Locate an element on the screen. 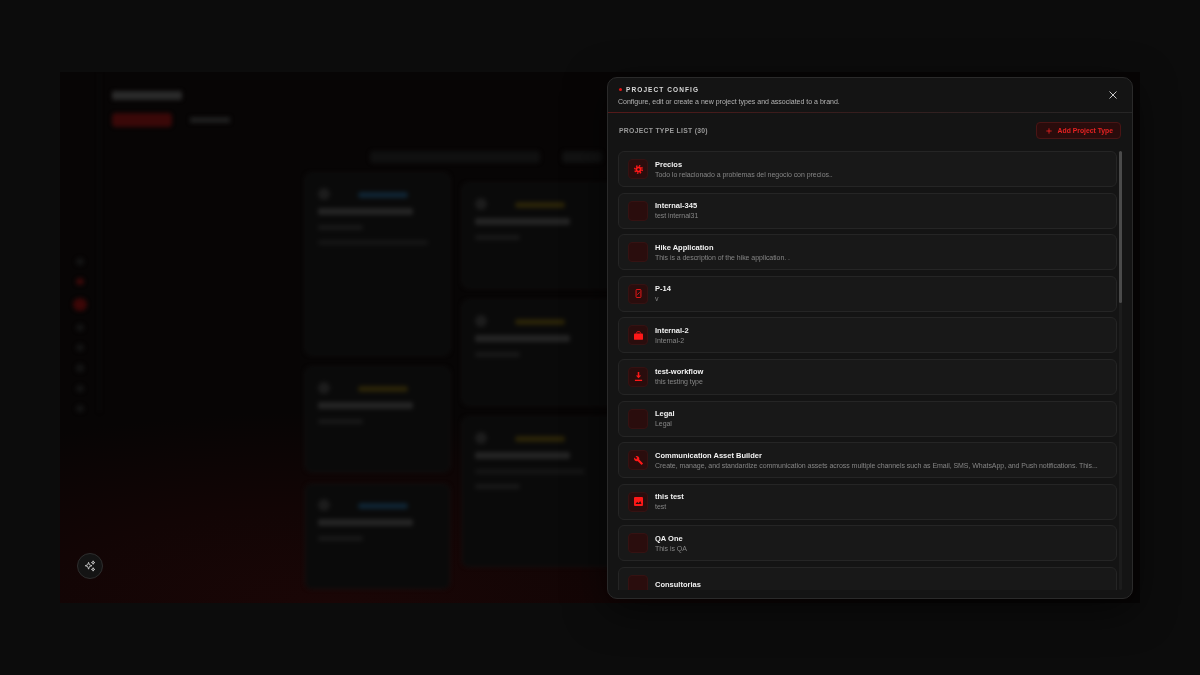  wrench-icon is located at coordinates (638, 460).